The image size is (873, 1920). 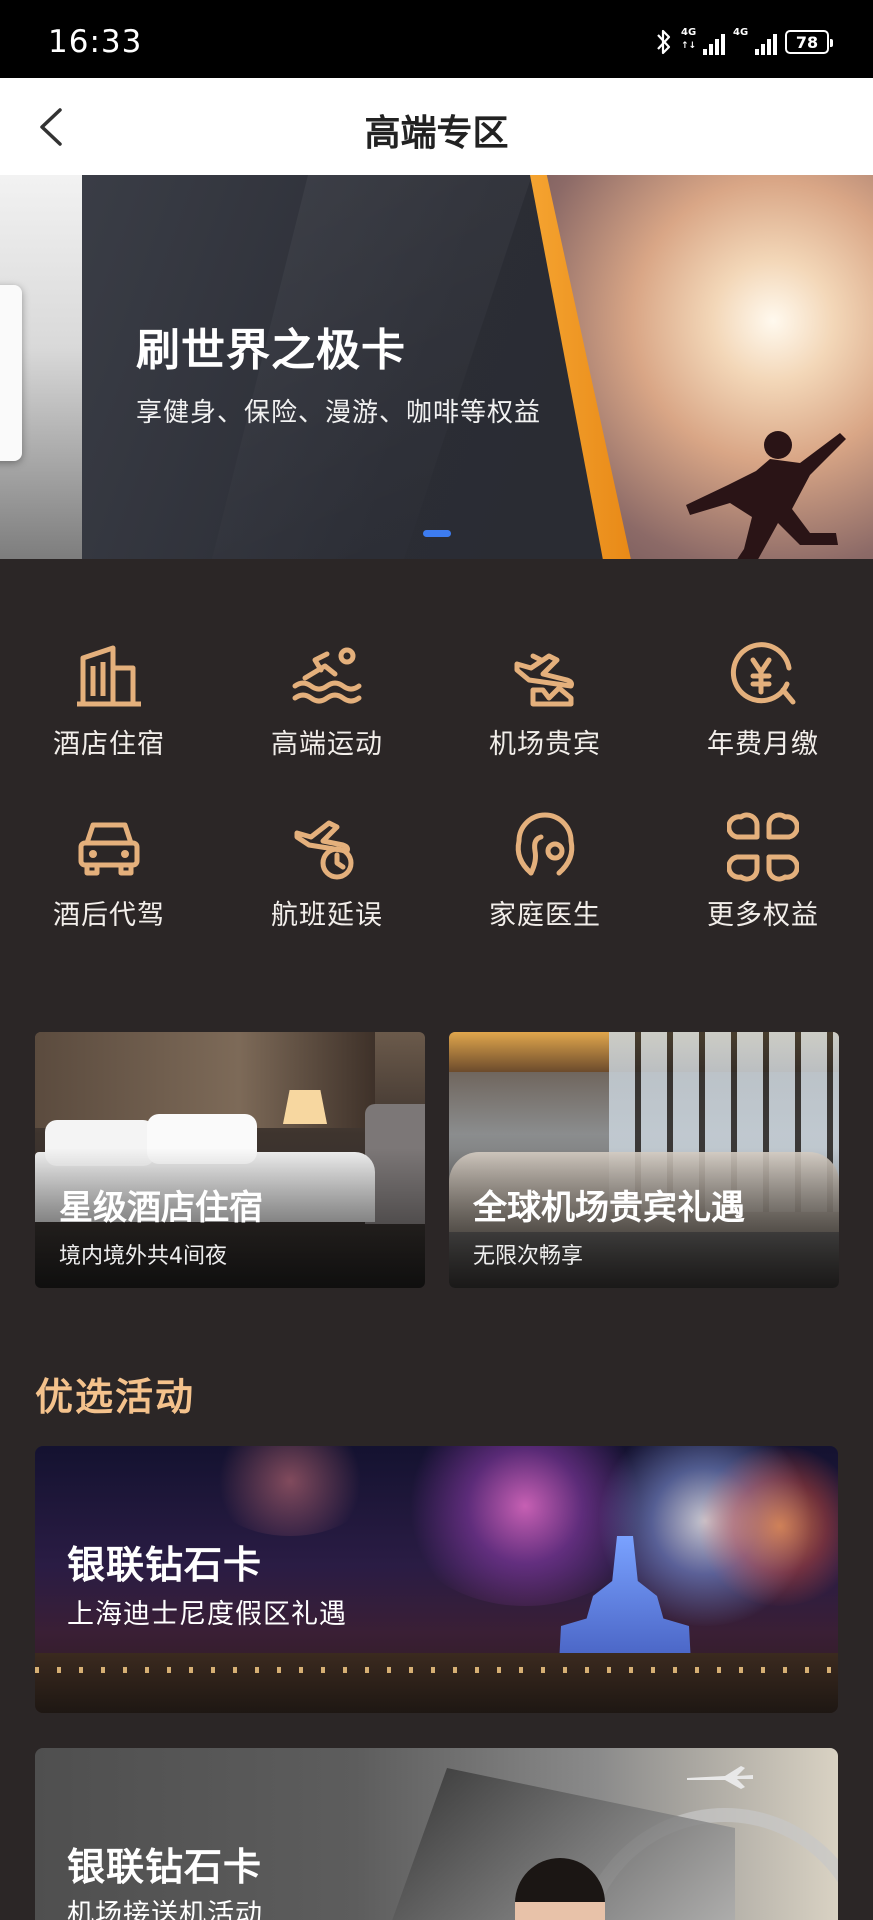 I want to click on promo-airport-transfer-card: 银联钻石卡 机场接送机活动, so click(x=436, y=1834).